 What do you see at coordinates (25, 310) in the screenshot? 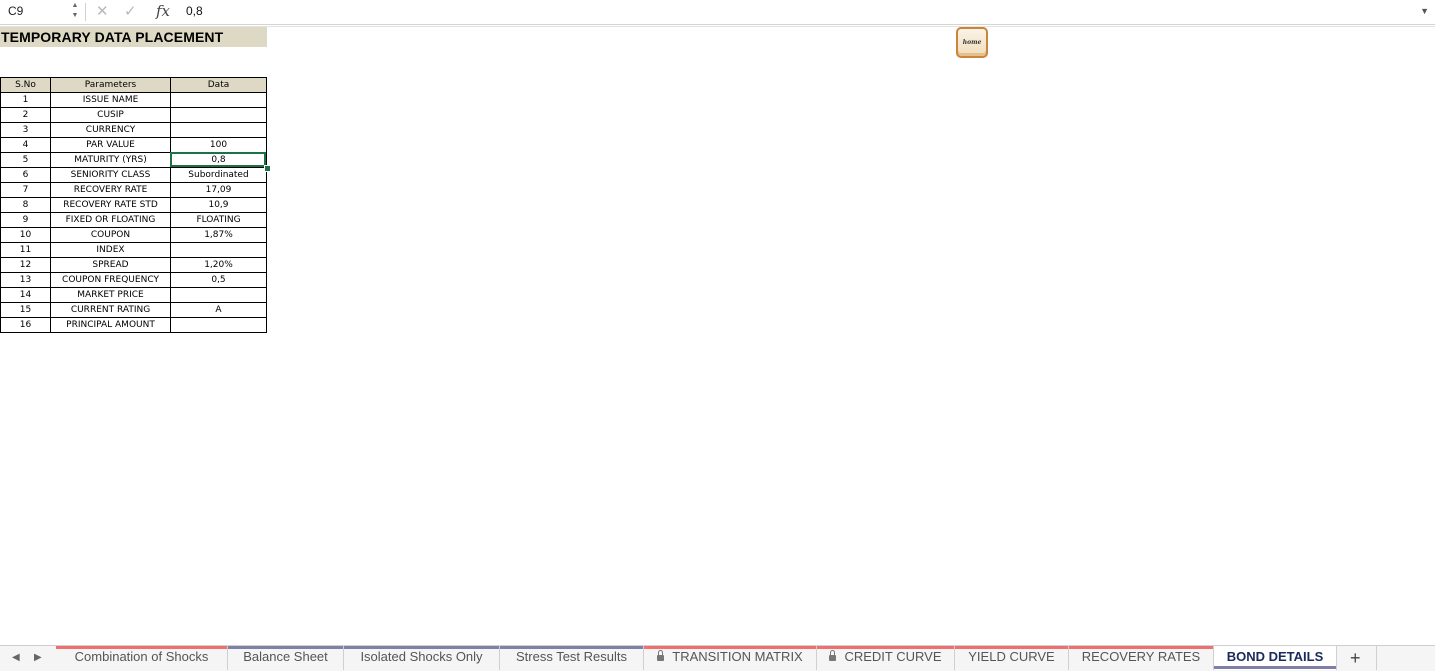
I see `cell-sno: 15` at bounding box center [25, 310].